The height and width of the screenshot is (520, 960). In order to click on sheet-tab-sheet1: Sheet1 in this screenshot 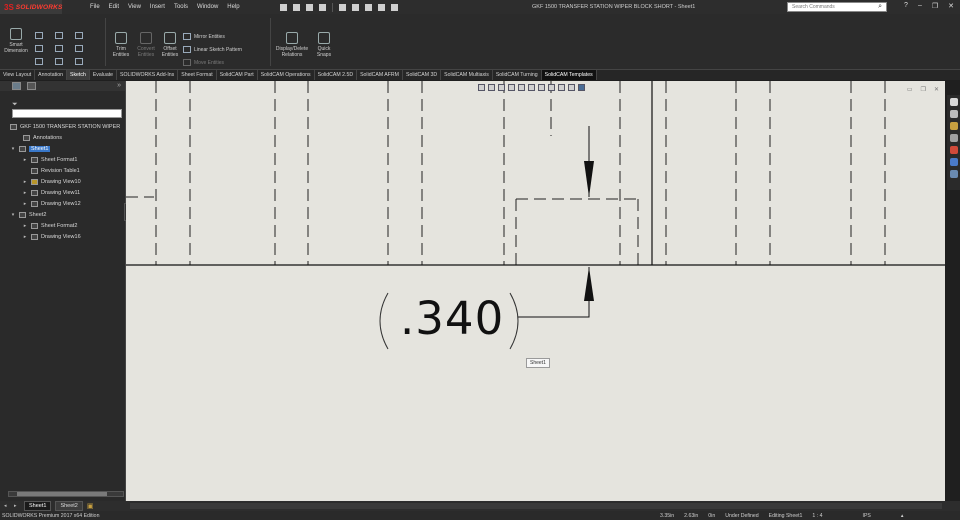, I will do `click(38, 506)`.